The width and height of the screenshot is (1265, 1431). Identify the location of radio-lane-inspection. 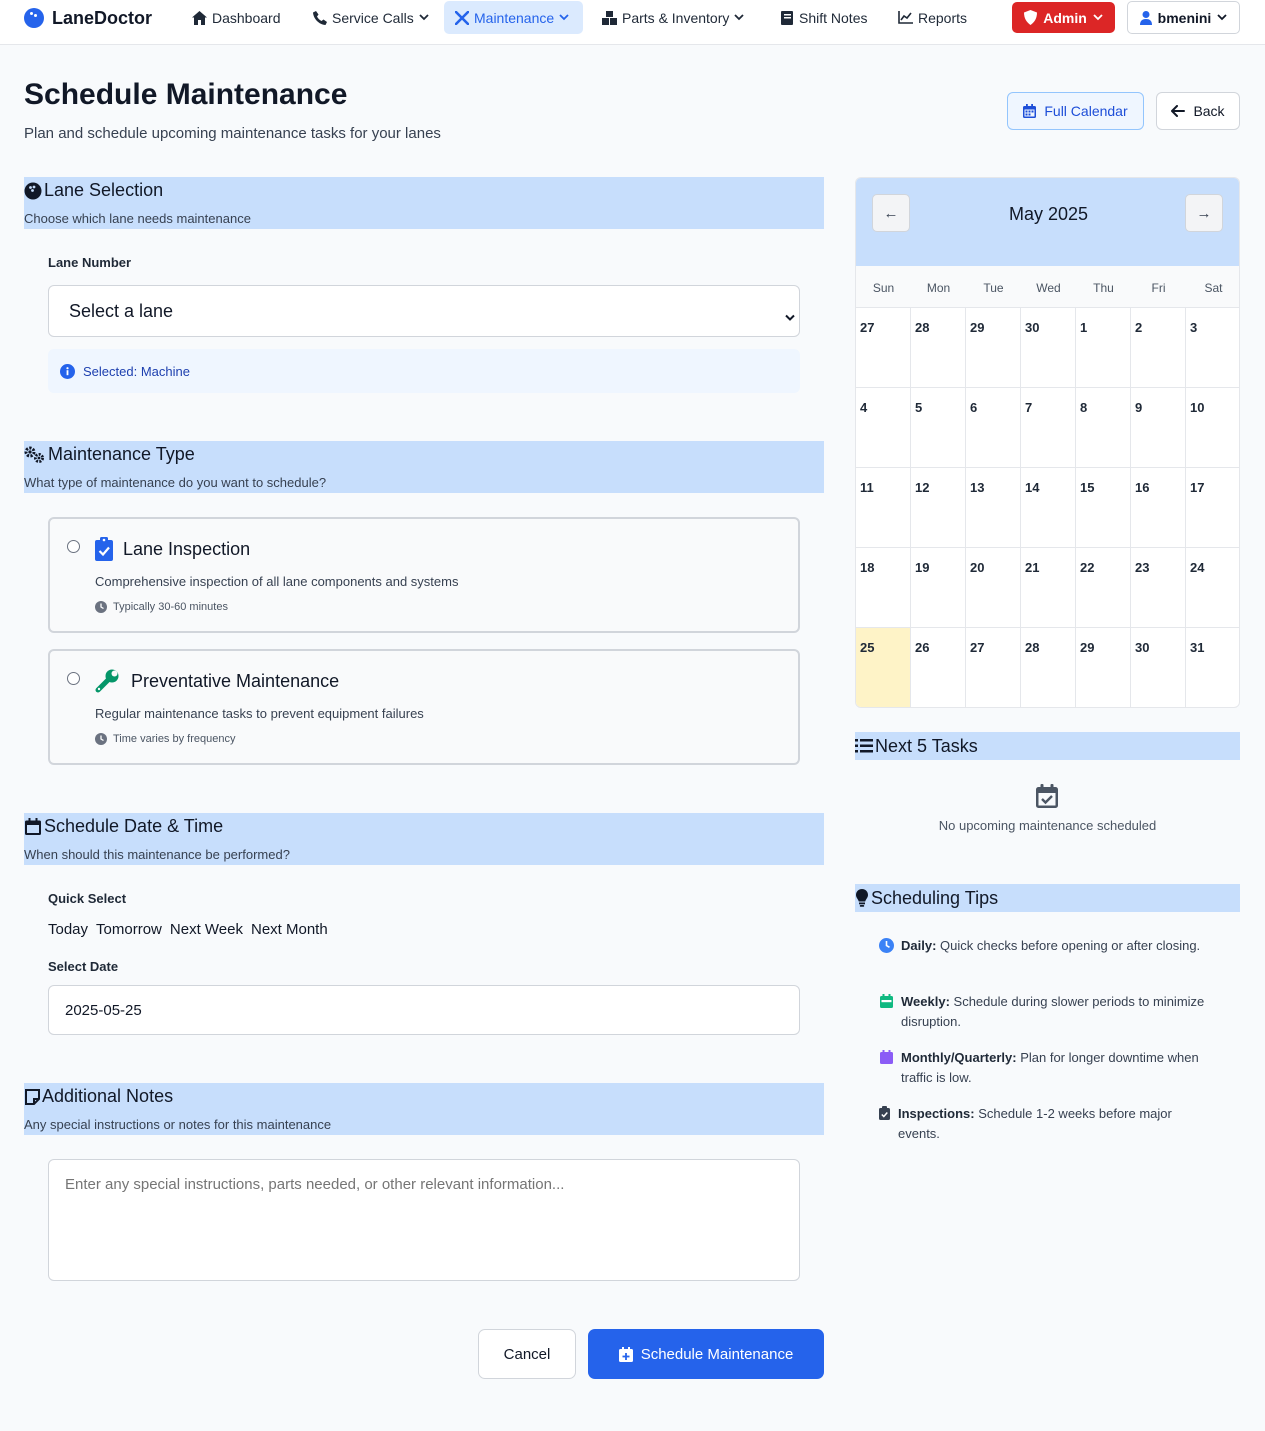
(73, 546).